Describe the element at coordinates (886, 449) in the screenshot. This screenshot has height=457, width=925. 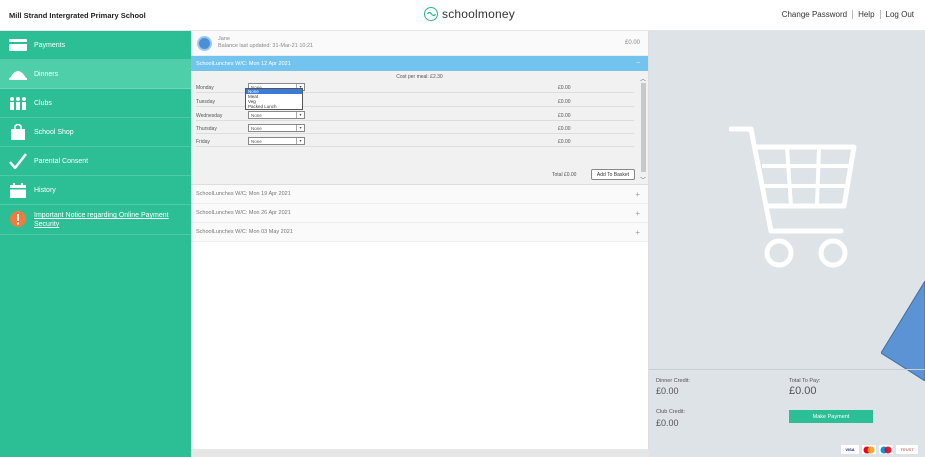
I see `maestro-logo` at that location.